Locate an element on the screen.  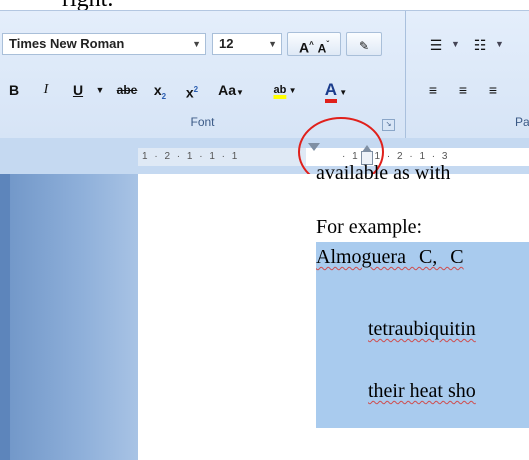
font-name-value: Times New Roman is located at coordinates (67, 43).